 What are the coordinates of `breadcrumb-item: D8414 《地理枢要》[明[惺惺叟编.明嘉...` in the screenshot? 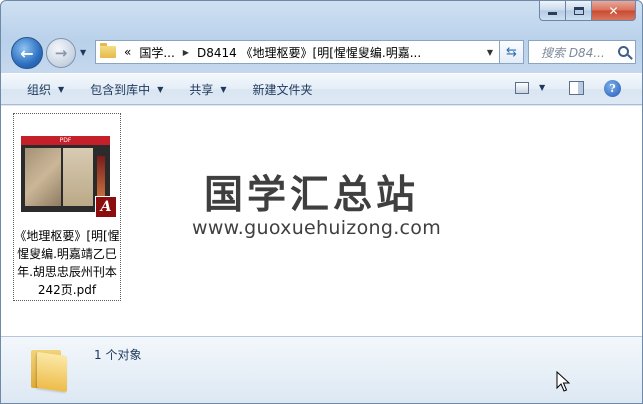 It's located at (309, 52).